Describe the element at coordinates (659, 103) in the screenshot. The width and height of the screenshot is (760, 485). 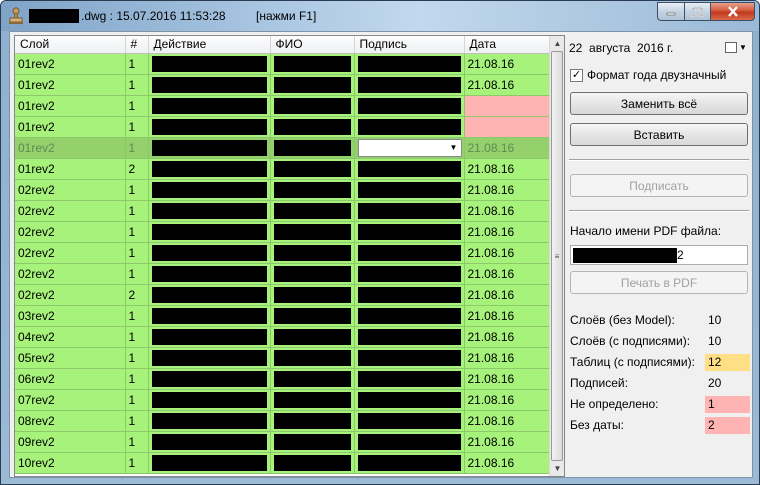
I see `replace-all-button: Заменить всё` at that location.